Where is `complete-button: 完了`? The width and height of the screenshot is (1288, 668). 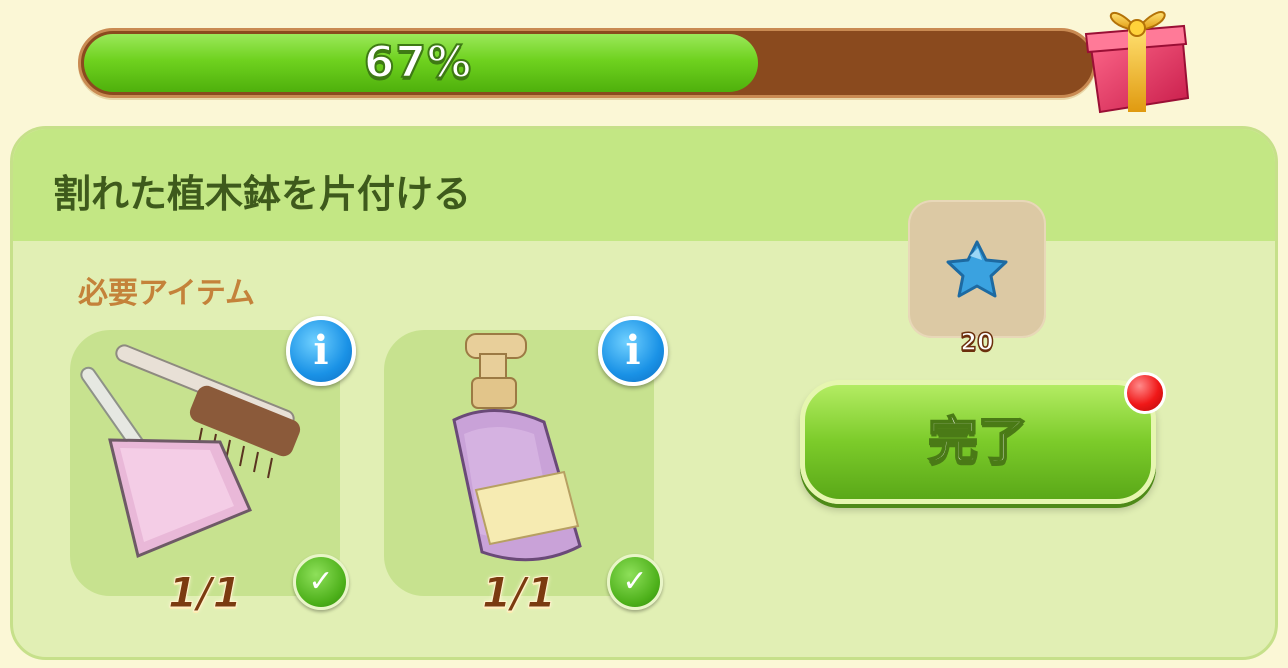
complete-button: 完了 is located at coordinates (978, 442).